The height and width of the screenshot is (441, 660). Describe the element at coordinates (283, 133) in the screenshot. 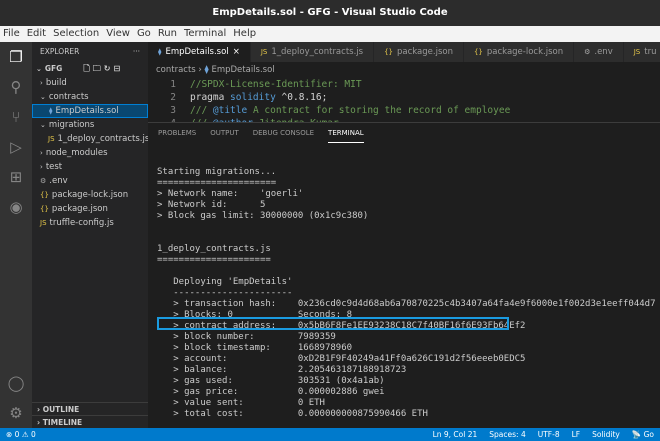

I see `panel-tab-debug-console: DEBUG CONSOLE` at that location.